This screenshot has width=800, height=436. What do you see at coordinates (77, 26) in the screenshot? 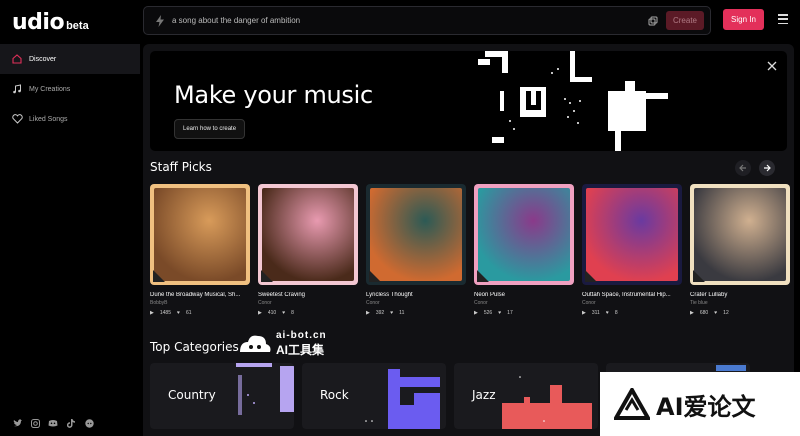
I see `beta-badge: beta` at bounding box center [77, 26].